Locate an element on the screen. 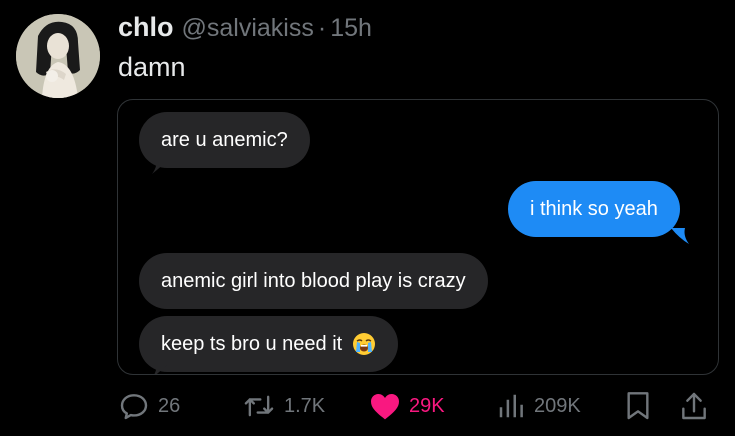 This screenshot has height=436, width=735. user-handle: @salviakiss is located at coordinates (248, 28).